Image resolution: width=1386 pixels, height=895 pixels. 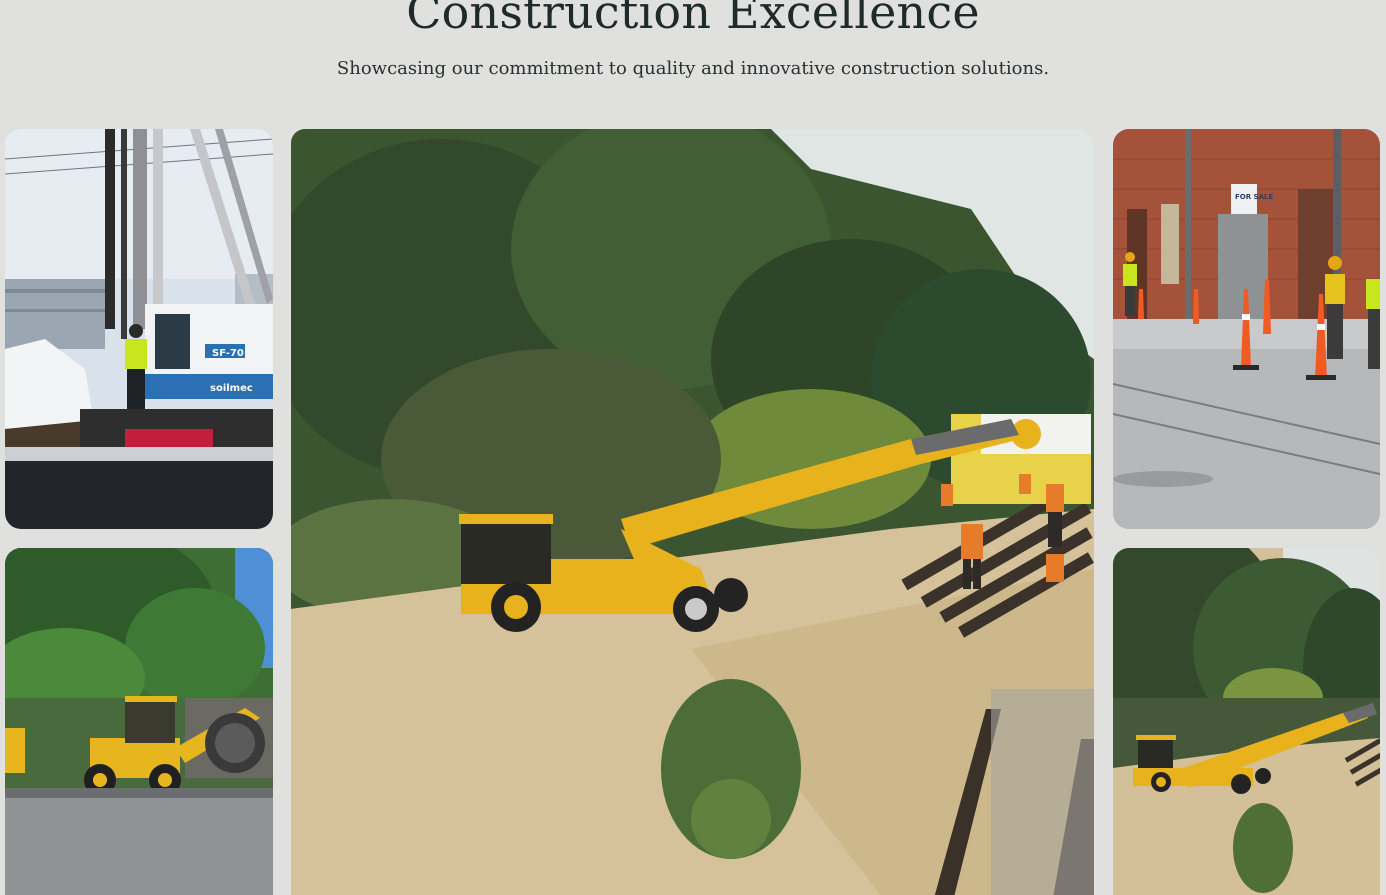 I want to click on piling-rig-image: SF-70 soilmec, so click(x=139, y=329).